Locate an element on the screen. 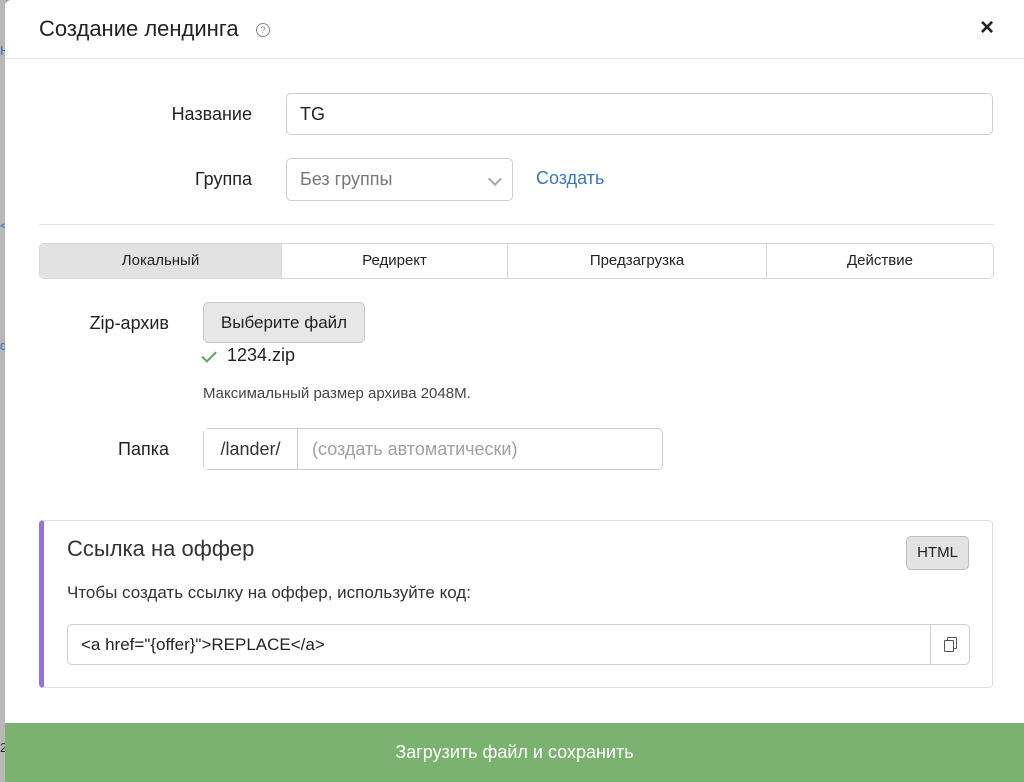  divider is located at coordinates (516, 224).